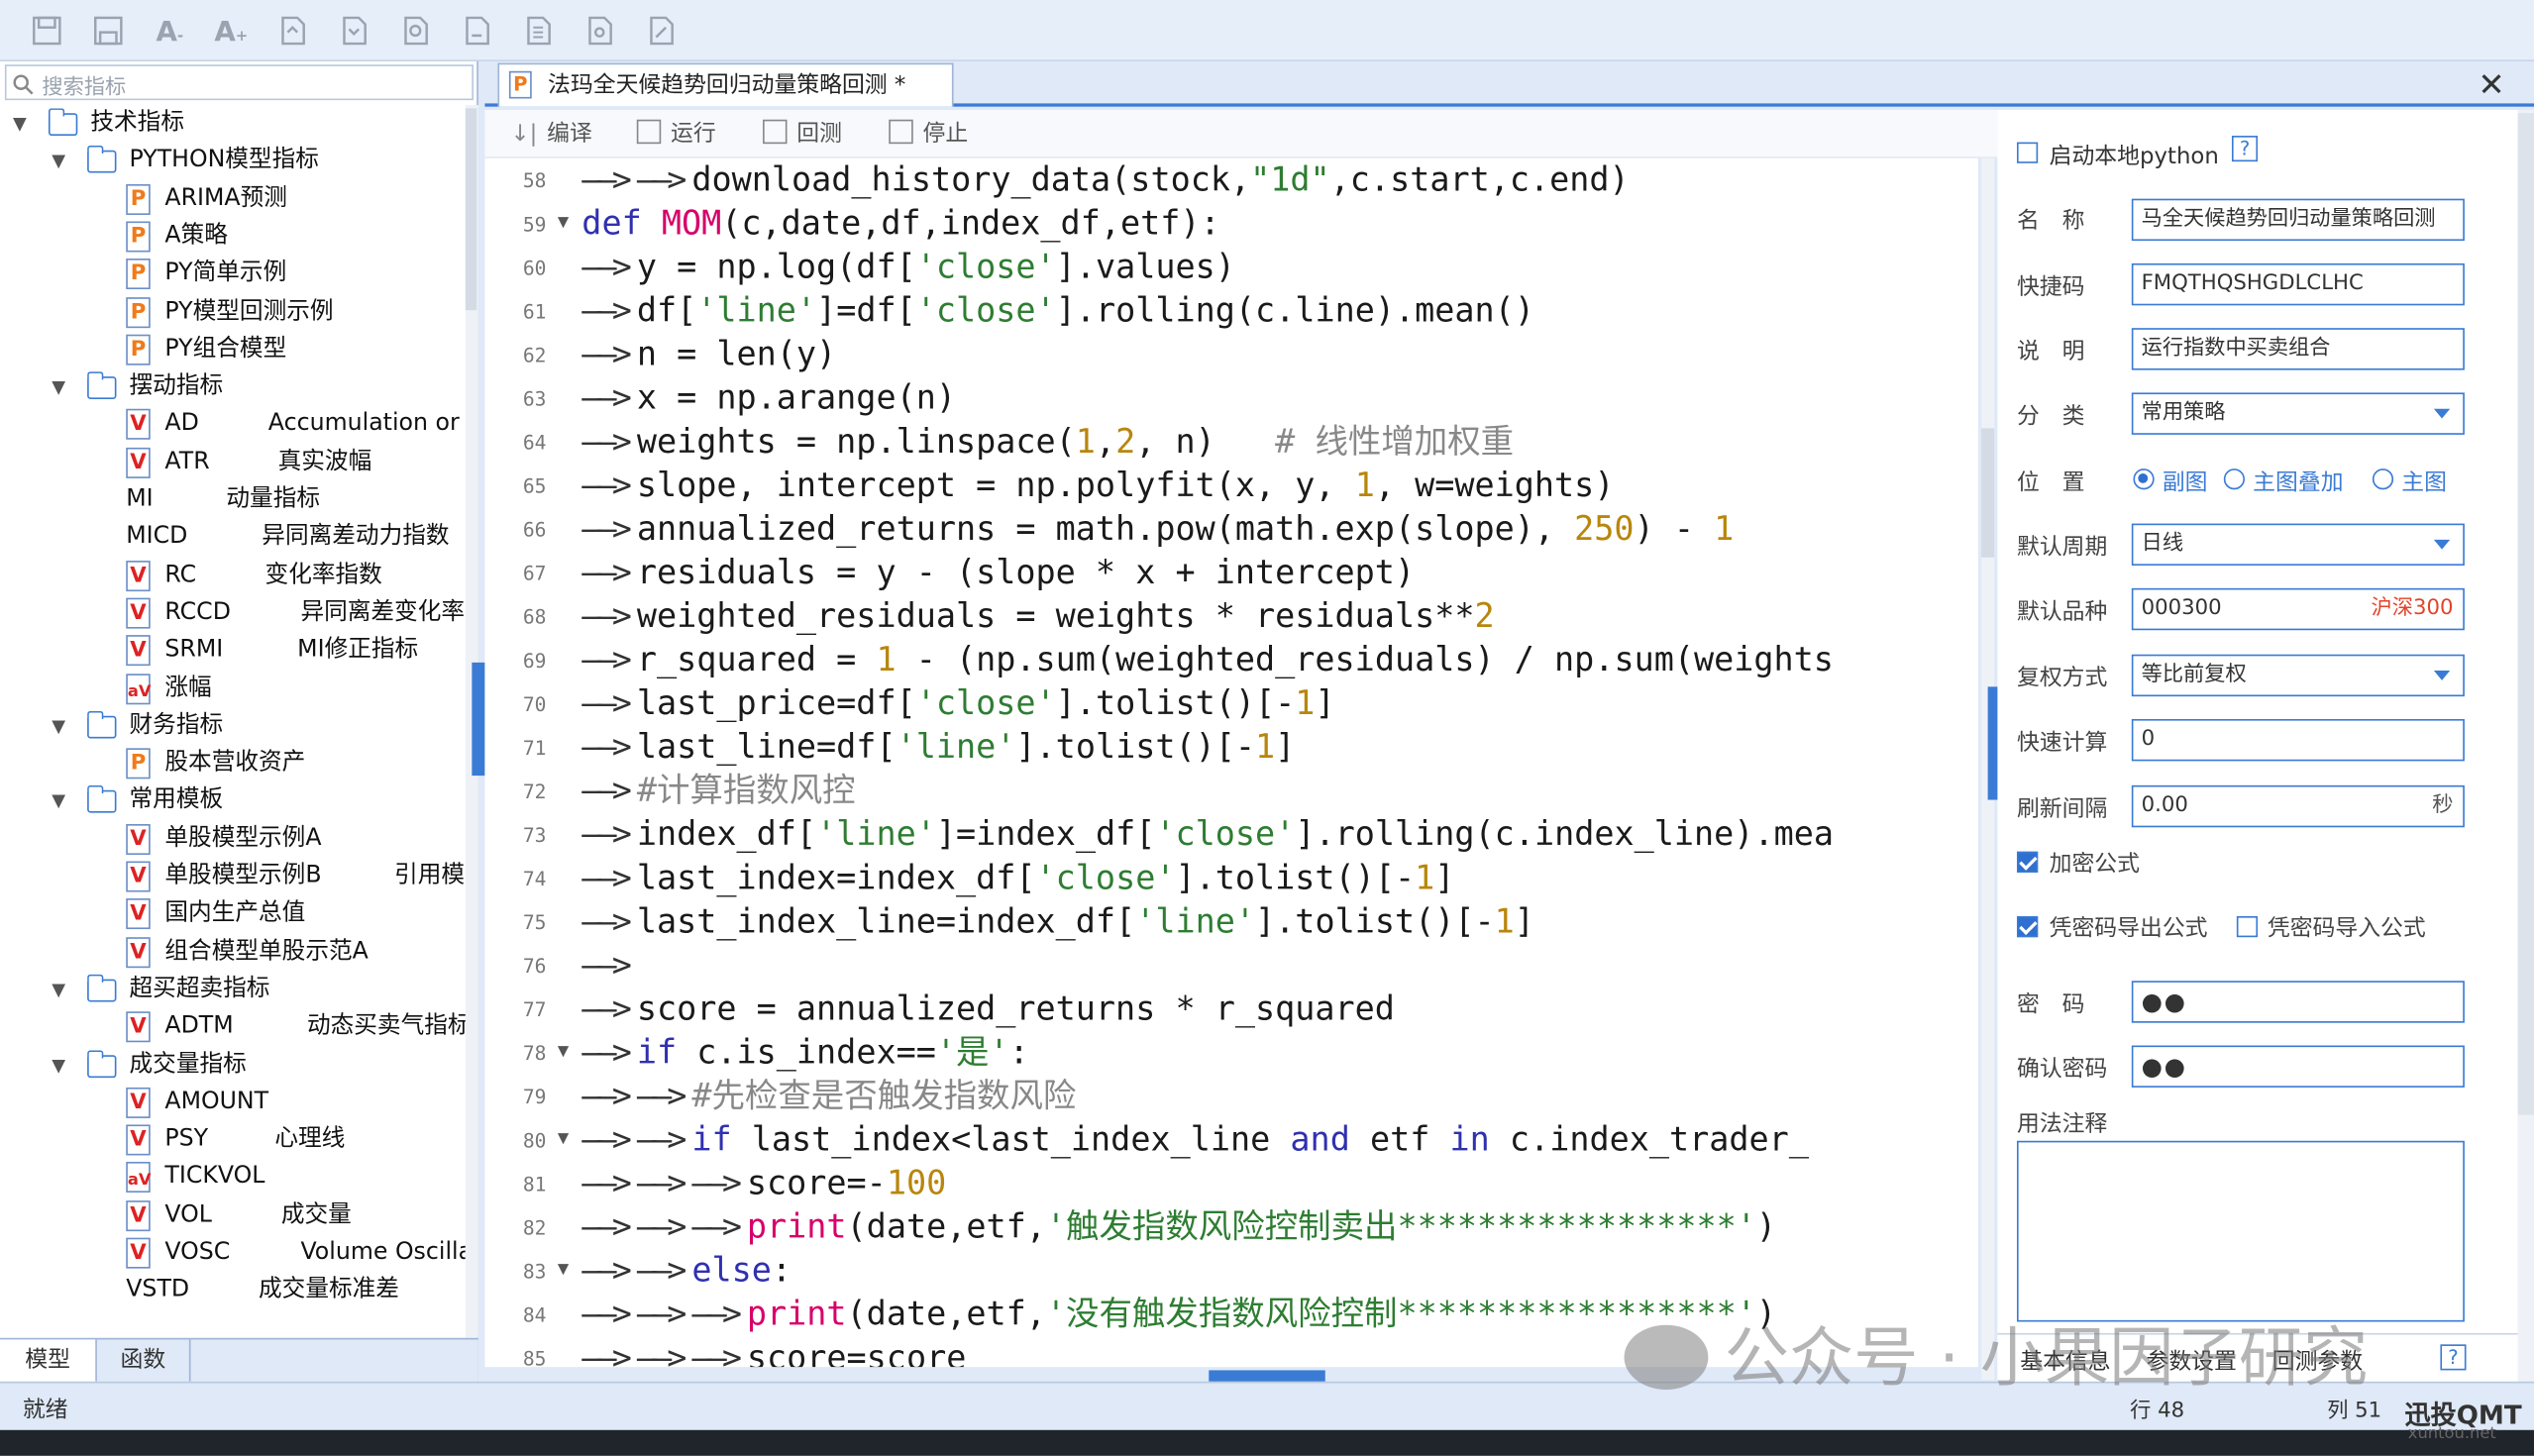 This screenshot has height=1456, width=2534. I want to click on properties-scrollbar-thumb, so click(2525, 614).